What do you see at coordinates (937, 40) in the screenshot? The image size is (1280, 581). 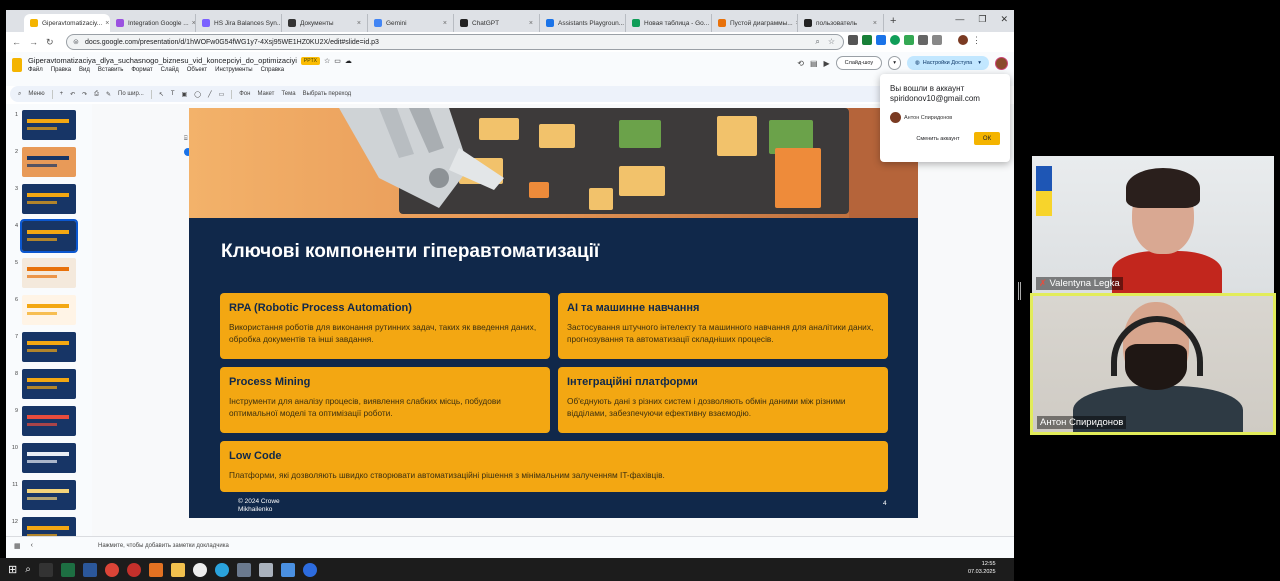 I see `puzzle-icon` at bounding box center [937, 40].